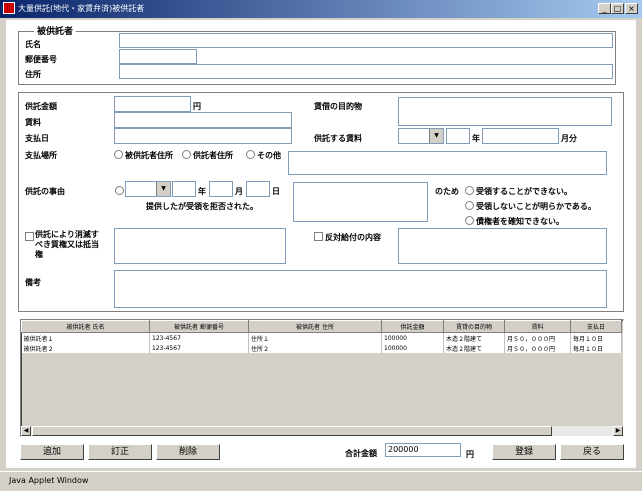 The height and width of the screenshot is (491, 642). I want to click on reason-textarea, so click(360, 202).